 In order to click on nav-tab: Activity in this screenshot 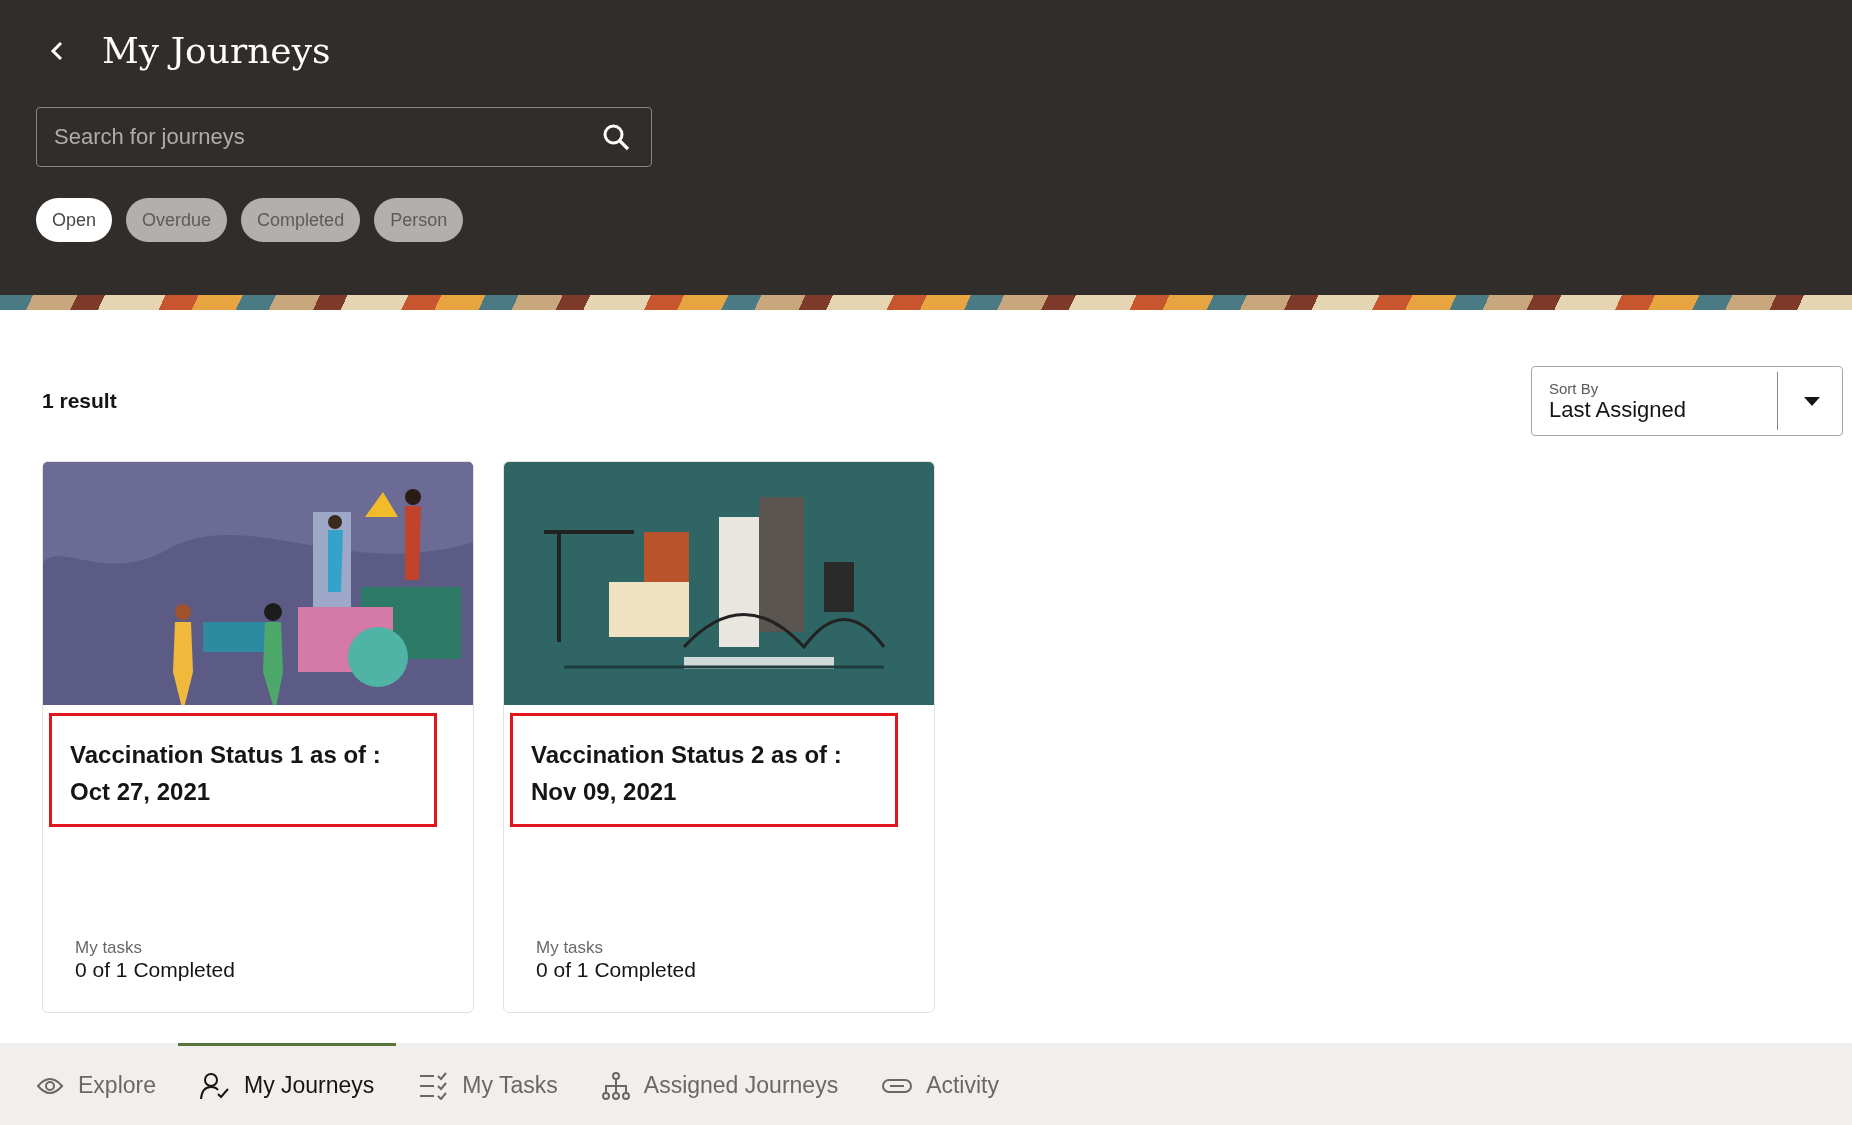, I will do `click(940, 1084)`.